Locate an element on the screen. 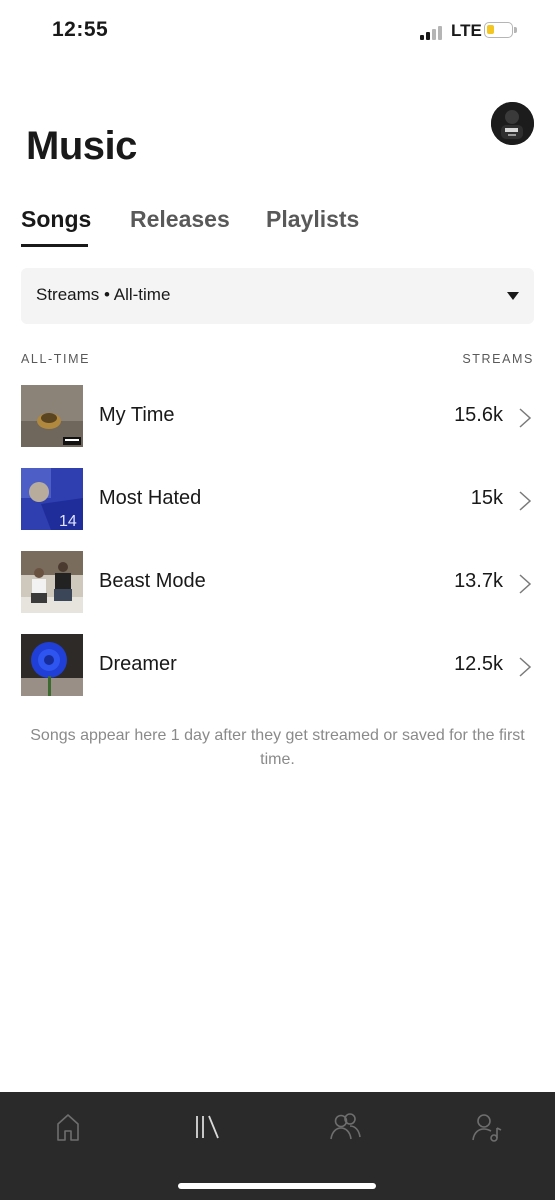 The width and height of the screenshot is (555, 1200). page-title: Music is located at coordinates (81, 146).